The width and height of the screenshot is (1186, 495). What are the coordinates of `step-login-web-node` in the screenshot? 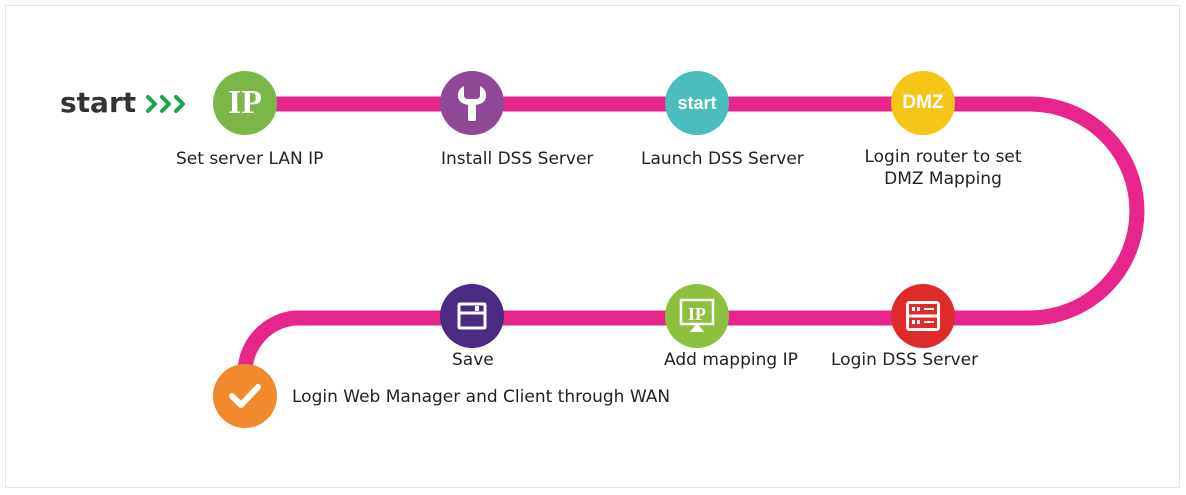 It's located at (245, 396).